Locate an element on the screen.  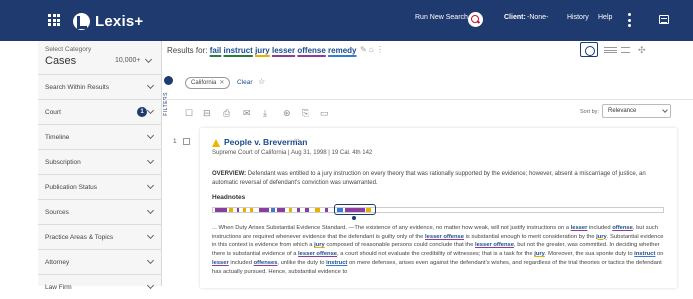
sidebar-item-label: Publication Status is located at coordinates (71, 187).